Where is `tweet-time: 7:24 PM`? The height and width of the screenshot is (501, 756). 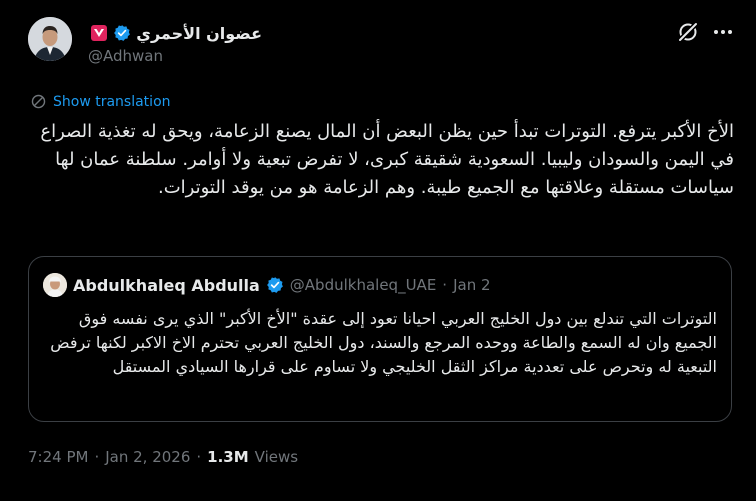
tweet-time: 7:24 PM is located at coordinates (58, 457).